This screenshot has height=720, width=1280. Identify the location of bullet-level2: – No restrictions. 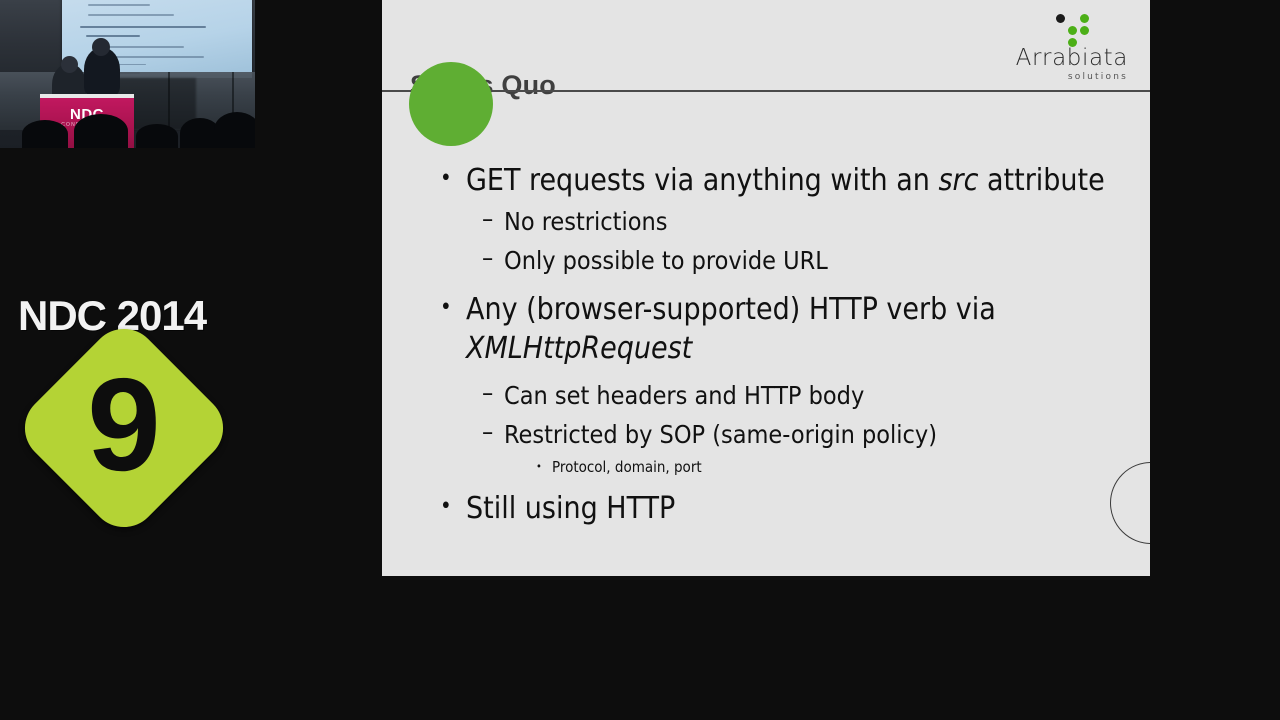
(806, 222).